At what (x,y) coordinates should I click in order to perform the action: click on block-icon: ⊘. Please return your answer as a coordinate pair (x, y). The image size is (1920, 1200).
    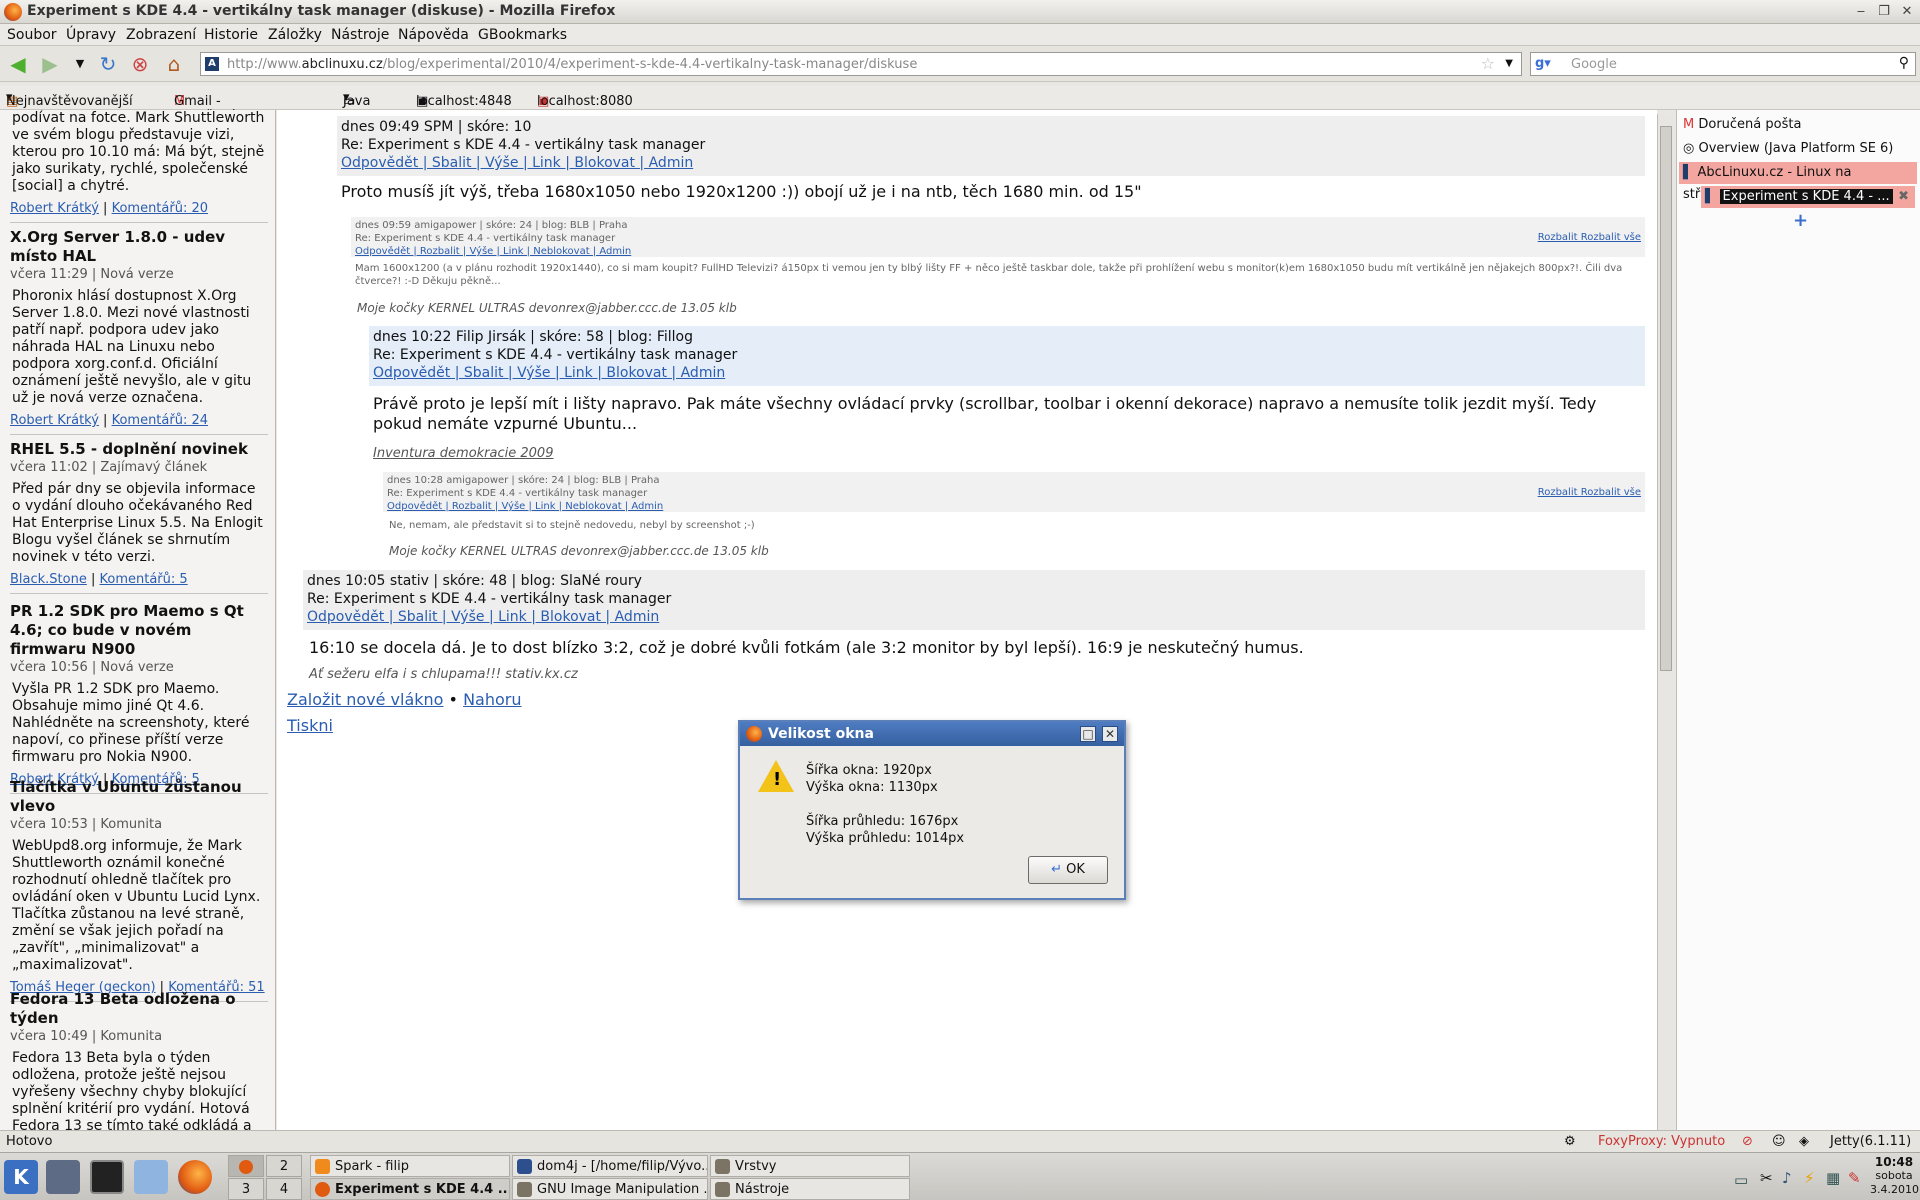
    Looking at the image, I should click on (1747, 1141).